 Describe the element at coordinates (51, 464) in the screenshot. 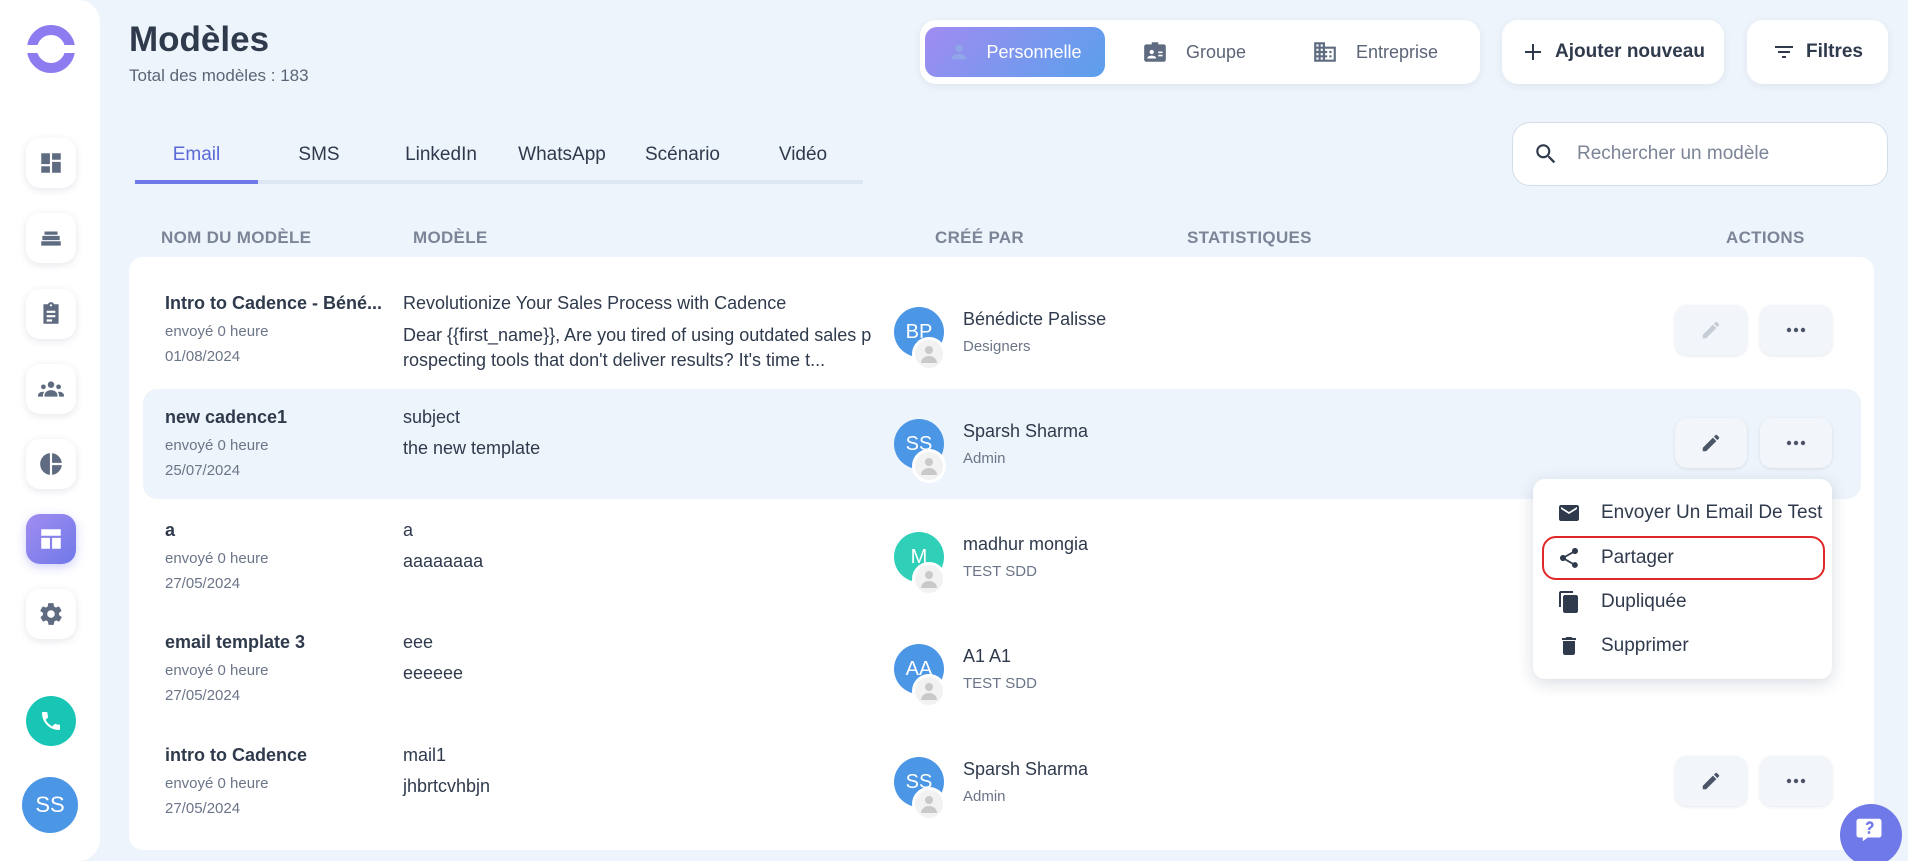

I see `pie-chart-icon` at that location.